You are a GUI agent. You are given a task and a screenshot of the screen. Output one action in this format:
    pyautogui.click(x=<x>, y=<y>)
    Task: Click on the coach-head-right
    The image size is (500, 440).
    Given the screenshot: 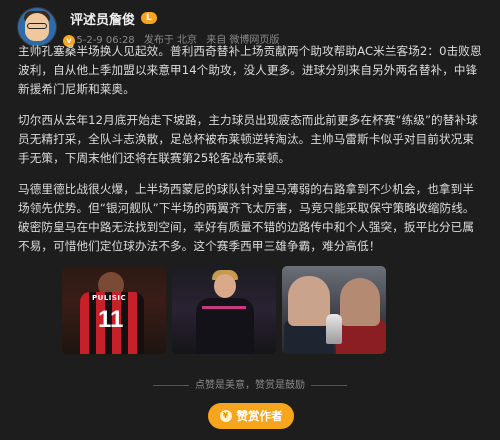 What is the action you would take?
    pyautogui.click(x=360, y=302)
    